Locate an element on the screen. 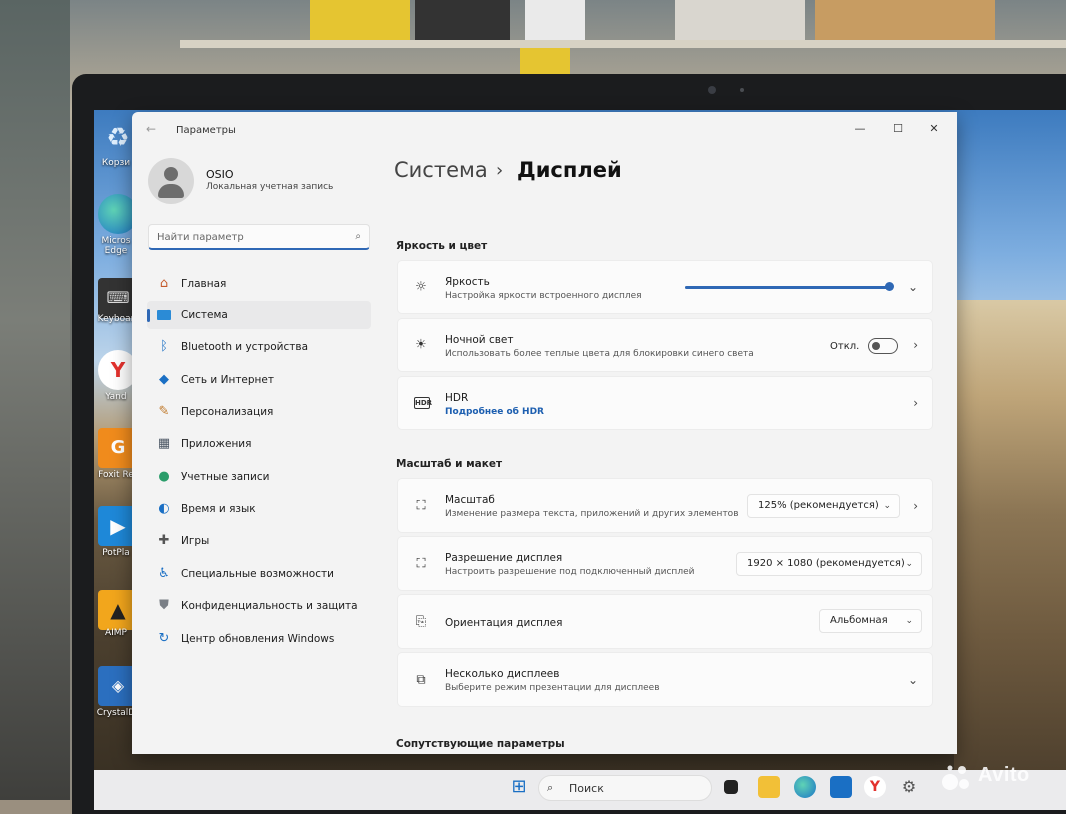  start-icon: ⊞ is located at coordinates (519, 787).